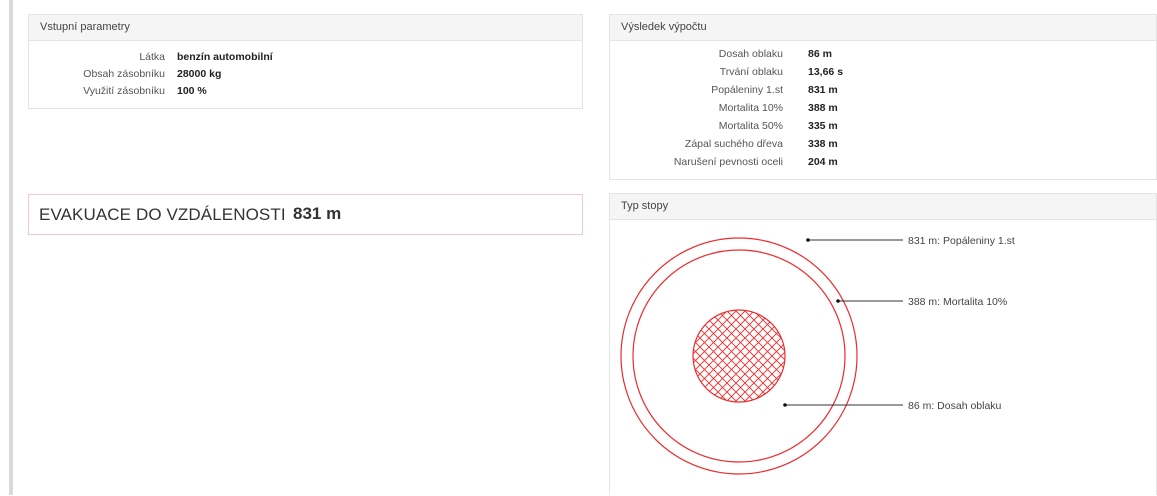 Image resolution: width=1157 pixels, height=496 pixels. I want to click on result-value: 13,66 s, so click(826, 72).